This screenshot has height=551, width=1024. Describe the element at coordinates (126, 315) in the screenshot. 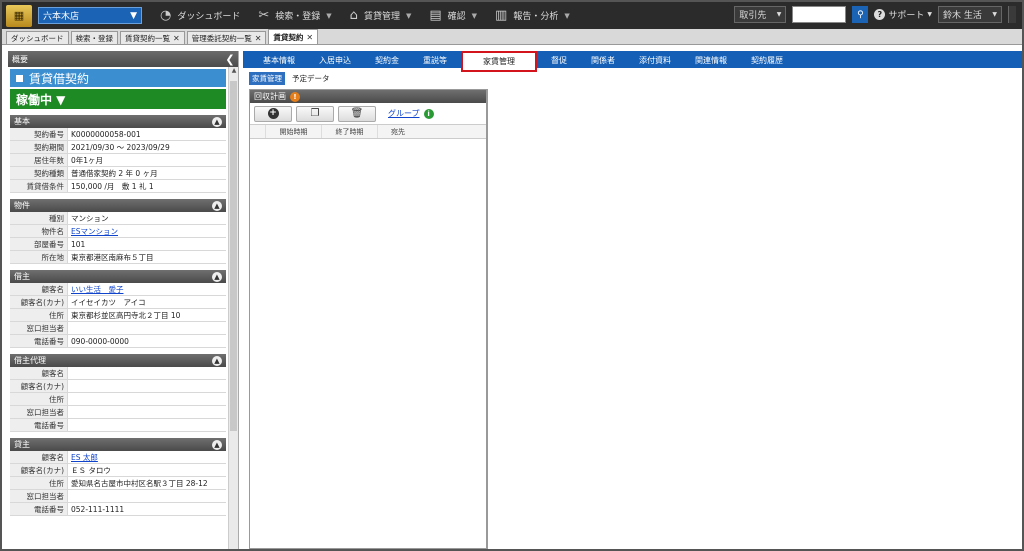

I see `row-value: 東京都杉並区高円寺北２丁目 10` at that location.